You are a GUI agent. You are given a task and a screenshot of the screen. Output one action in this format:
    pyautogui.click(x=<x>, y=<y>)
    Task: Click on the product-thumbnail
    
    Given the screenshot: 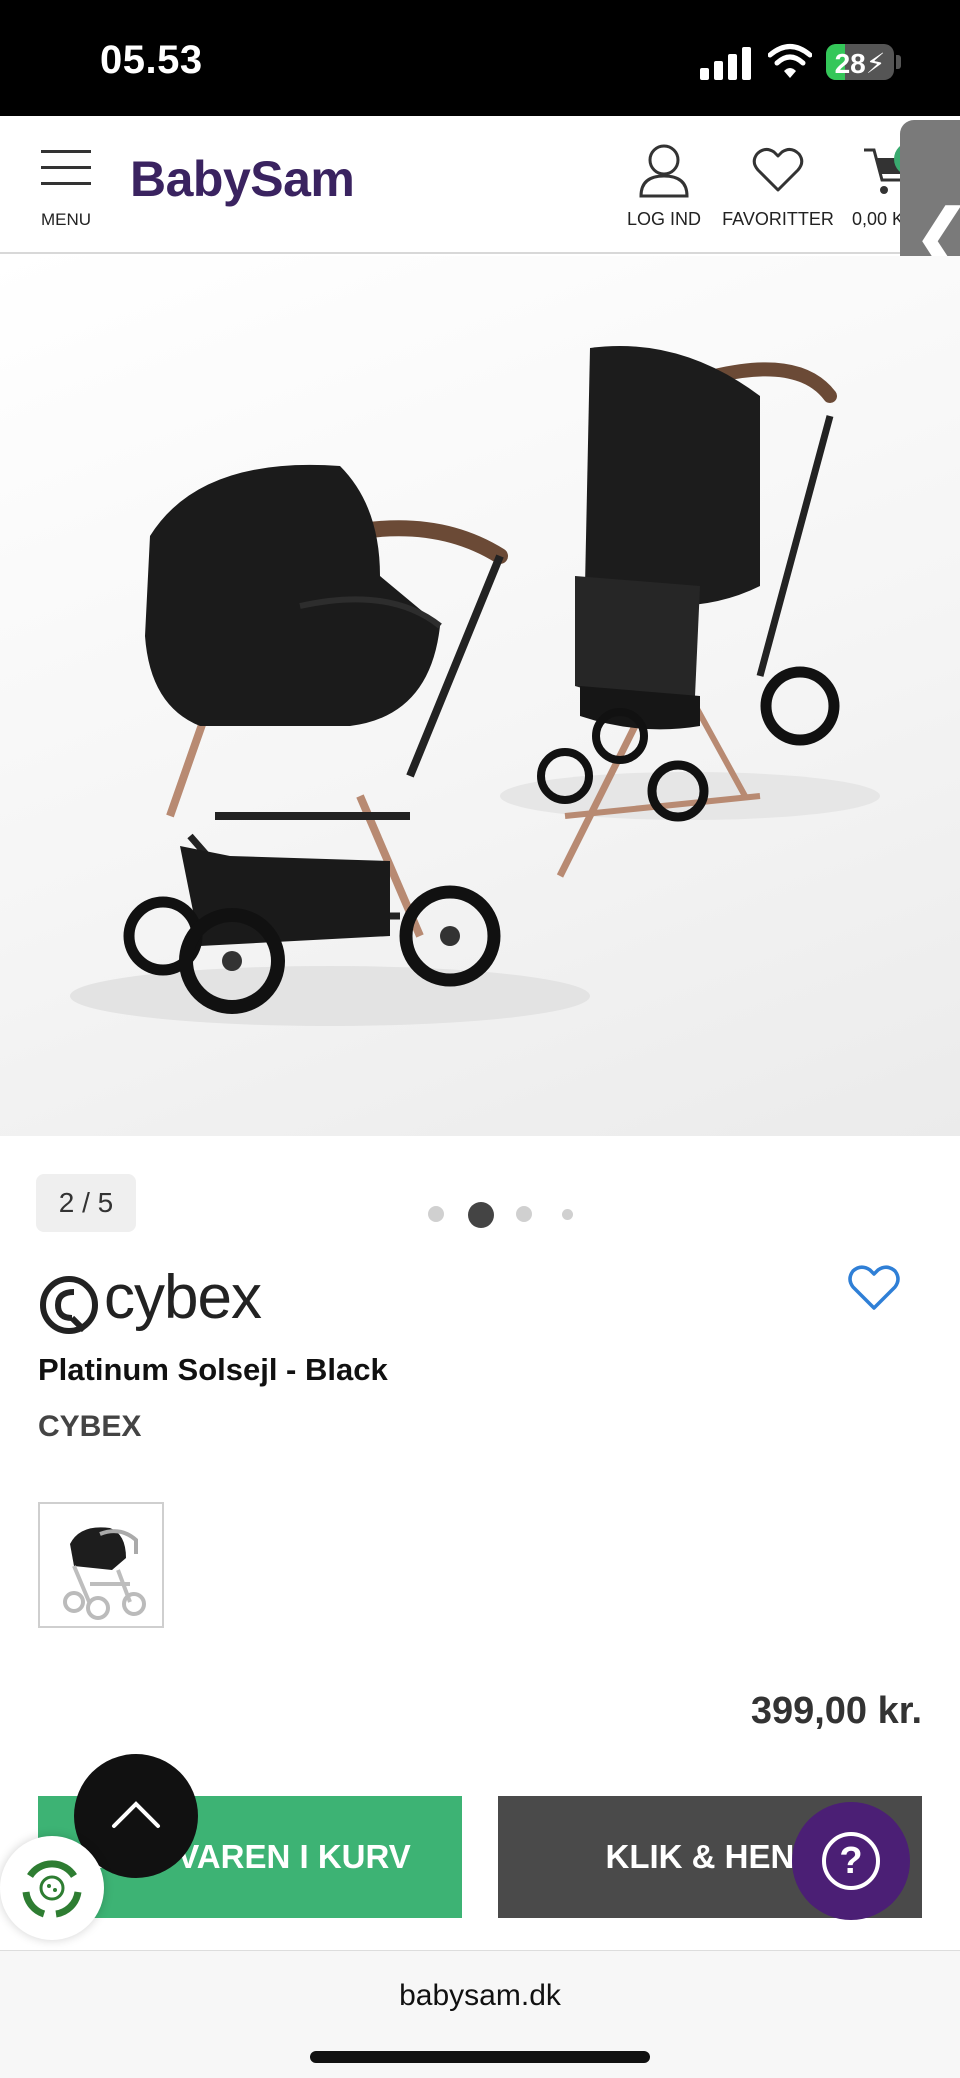 What is the action you would take?
    pyautogui.click(x=101, y=1565)
    